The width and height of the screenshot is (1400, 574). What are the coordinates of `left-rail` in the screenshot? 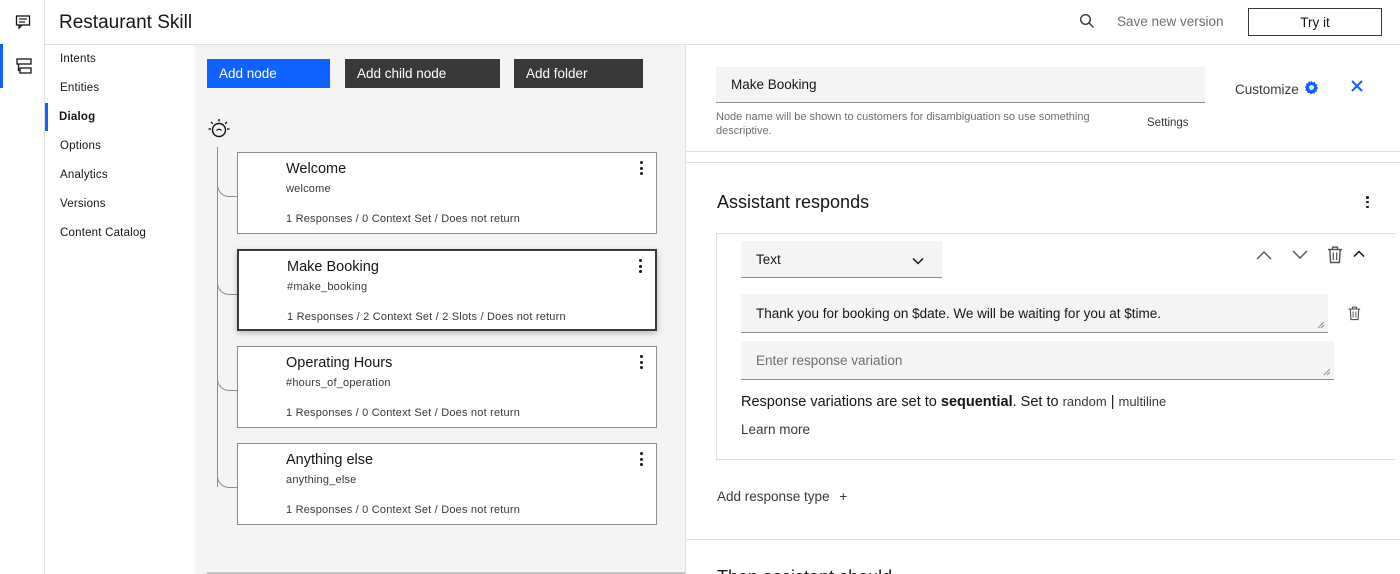 It's located at (22, 287).